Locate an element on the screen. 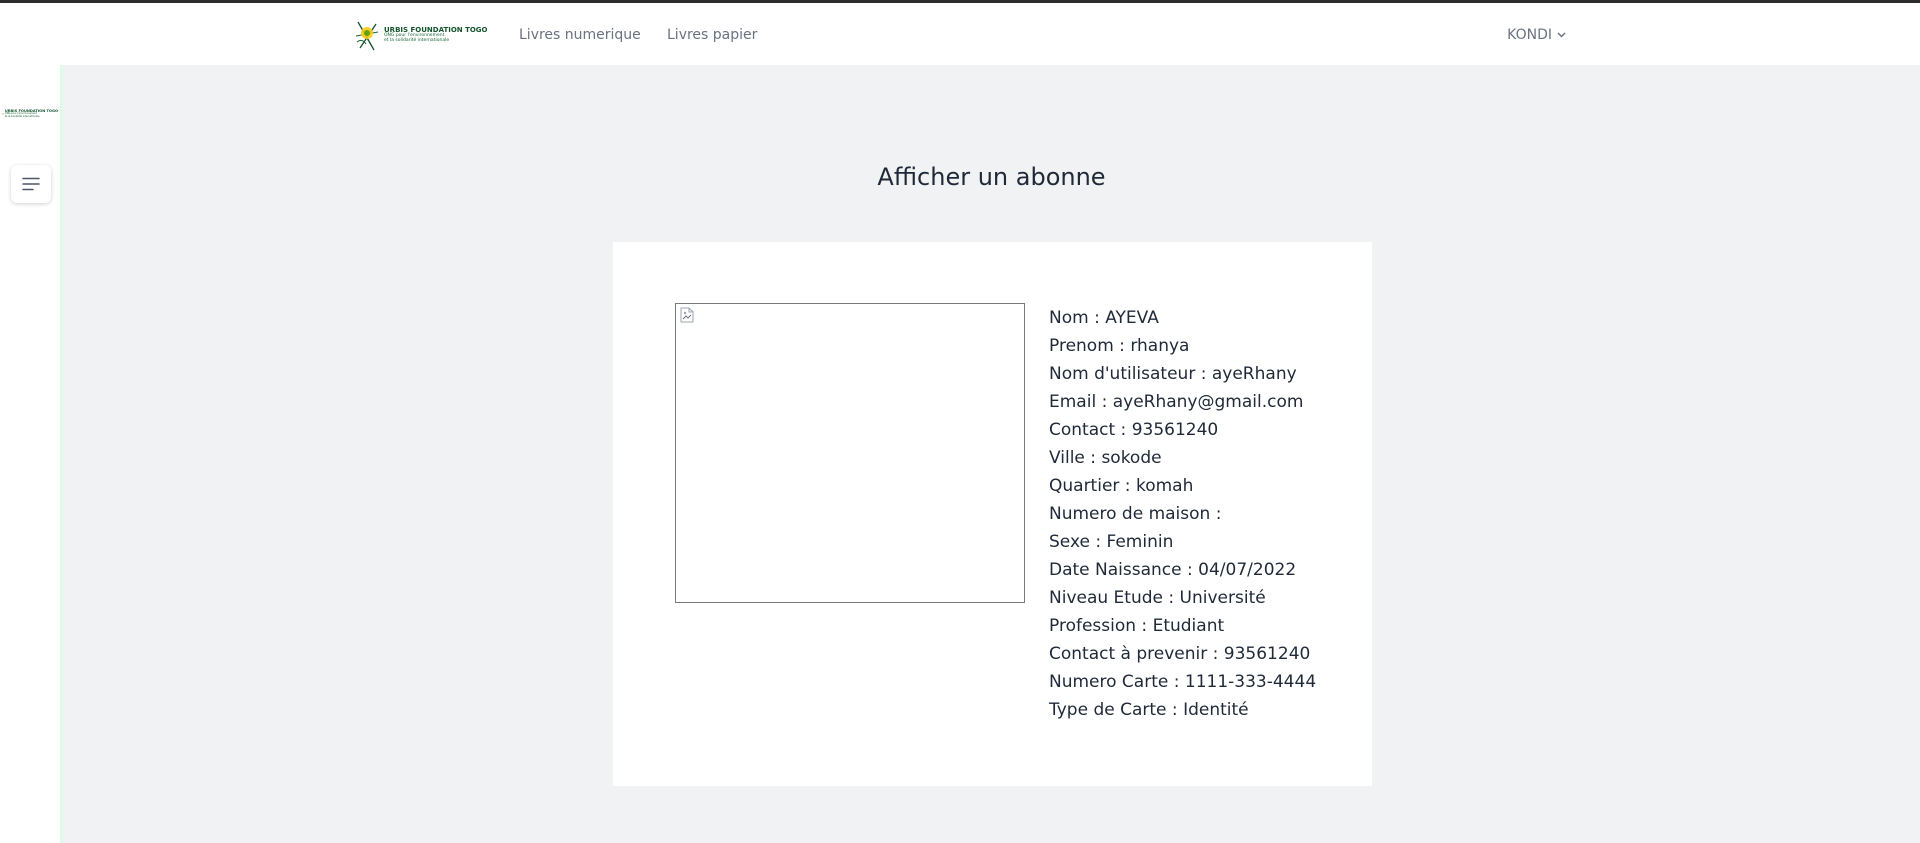 Image resolution: width=1920 pixels, height=843 pixels. detail-label: Contact is located at coordinates (1082, 430).